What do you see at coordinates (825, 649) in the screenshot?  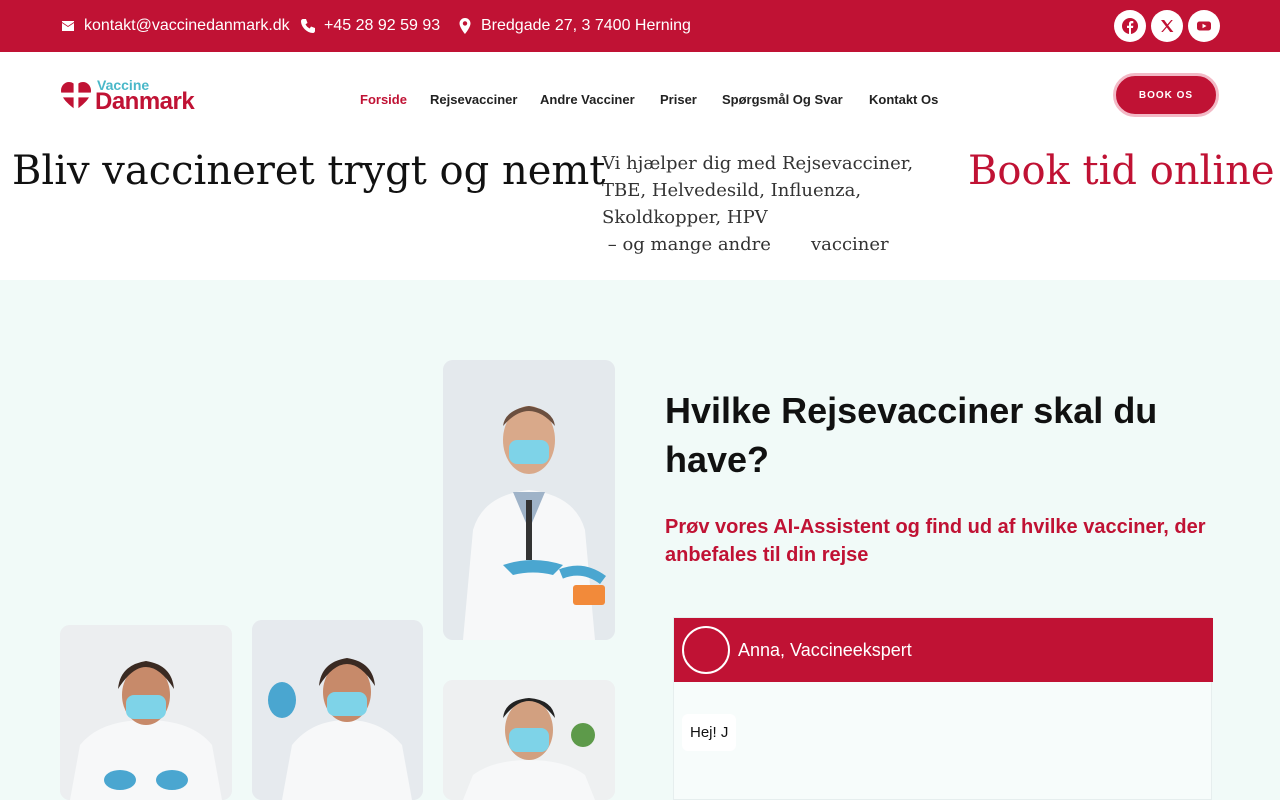 I see `chat-agent-name: Anna, Vaccineekspert` at bounding box center [825, 649].